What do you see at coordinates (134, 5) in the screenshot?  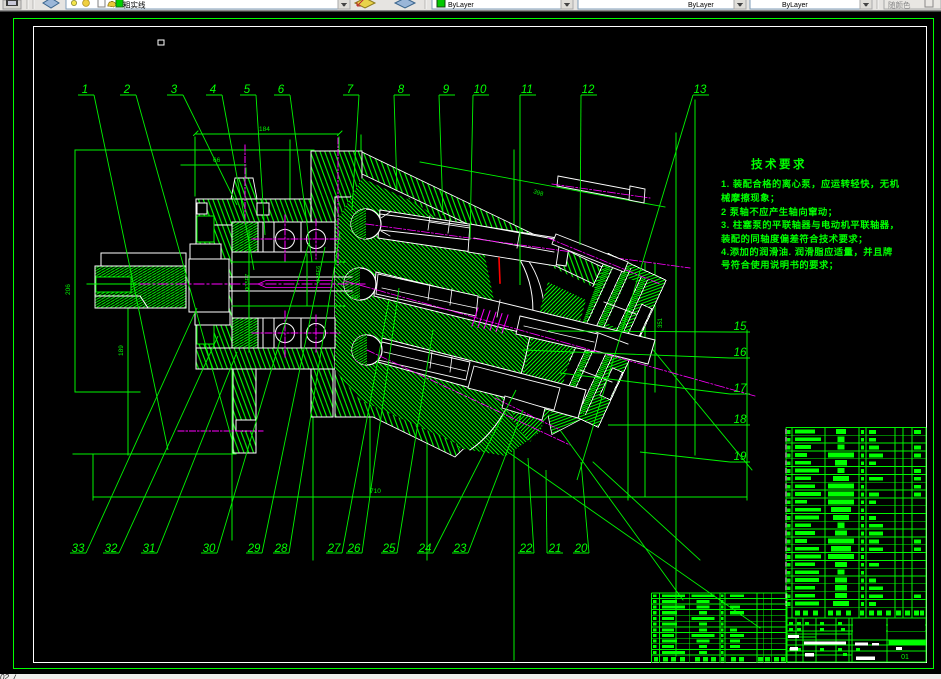 I see `svg-text: 粗实线` at bounding box center [134, 5].